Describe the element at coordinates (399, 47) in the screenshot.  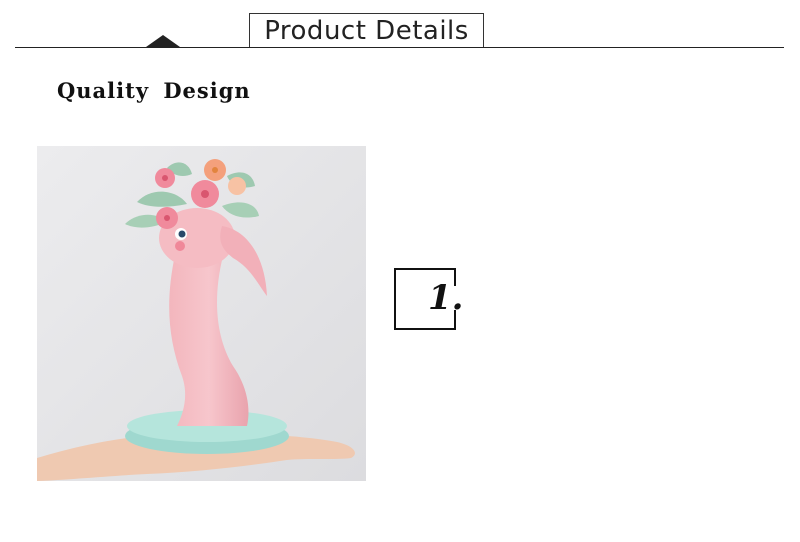
I see `header-line` at that location.